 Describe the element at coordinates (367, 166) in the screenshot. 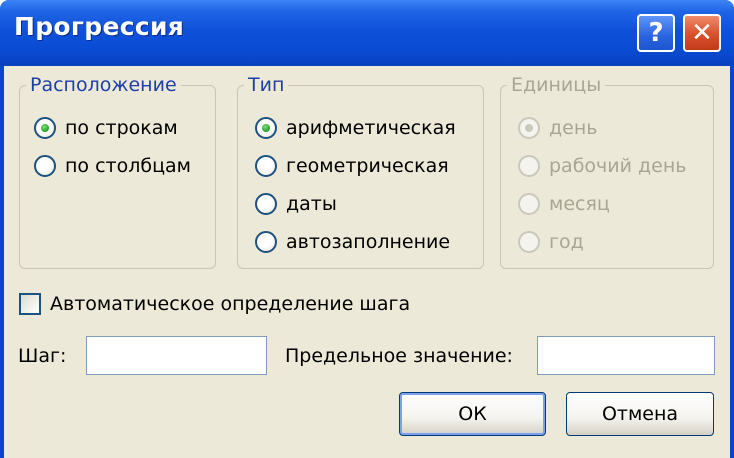

I see `radio-geometric-label: геометрическая` at that location.